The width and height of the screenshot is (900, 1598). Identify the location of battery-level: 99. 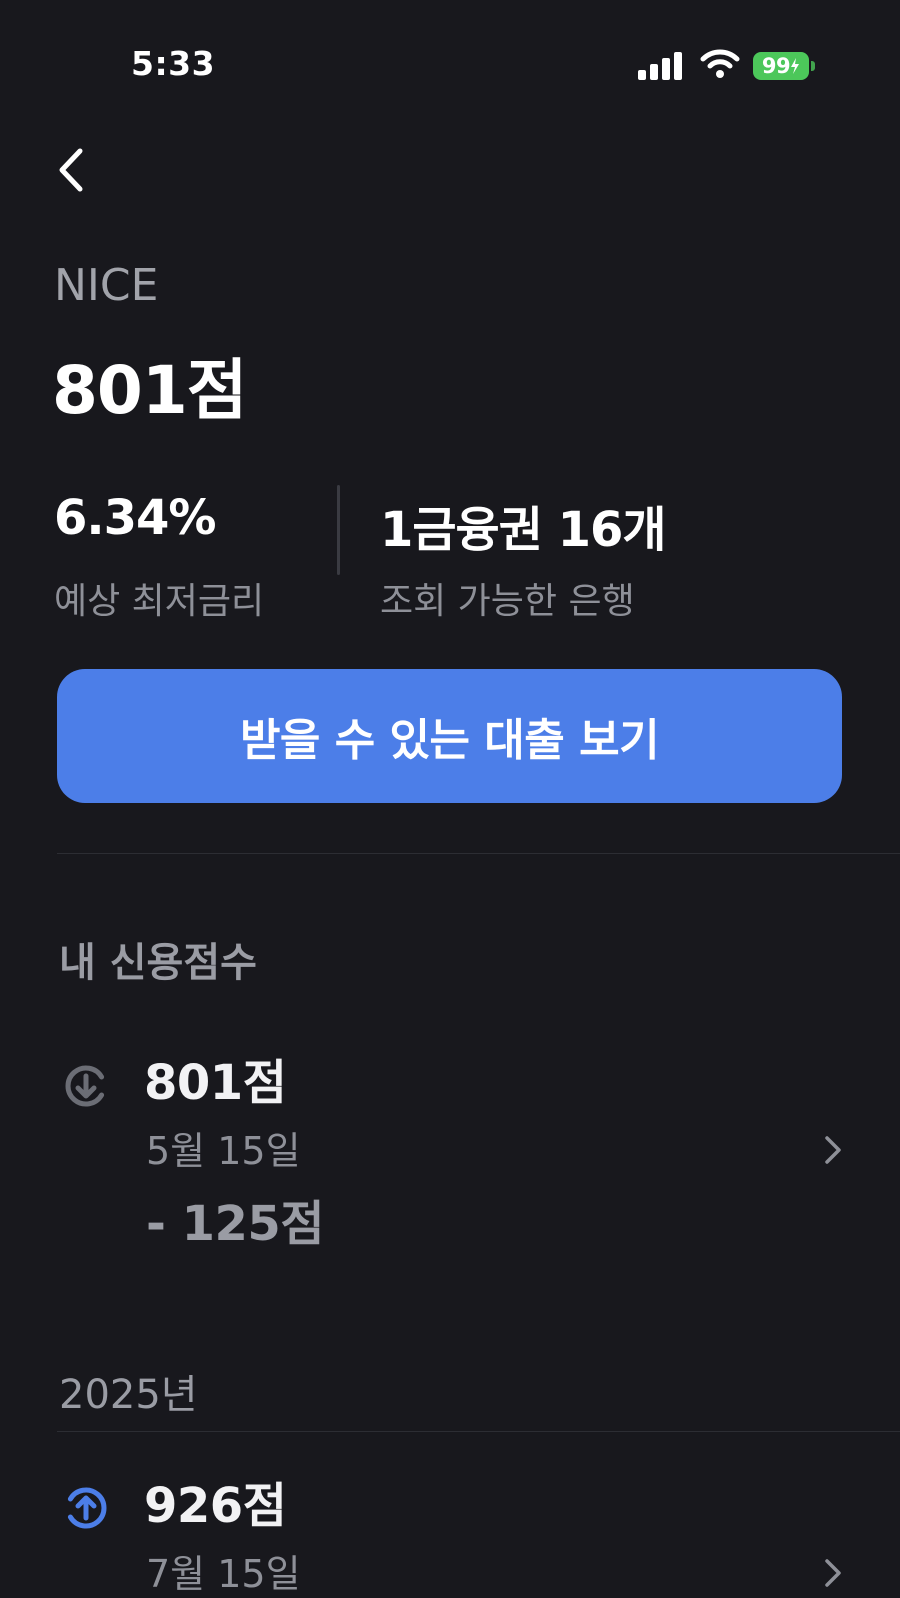
(776, 66).